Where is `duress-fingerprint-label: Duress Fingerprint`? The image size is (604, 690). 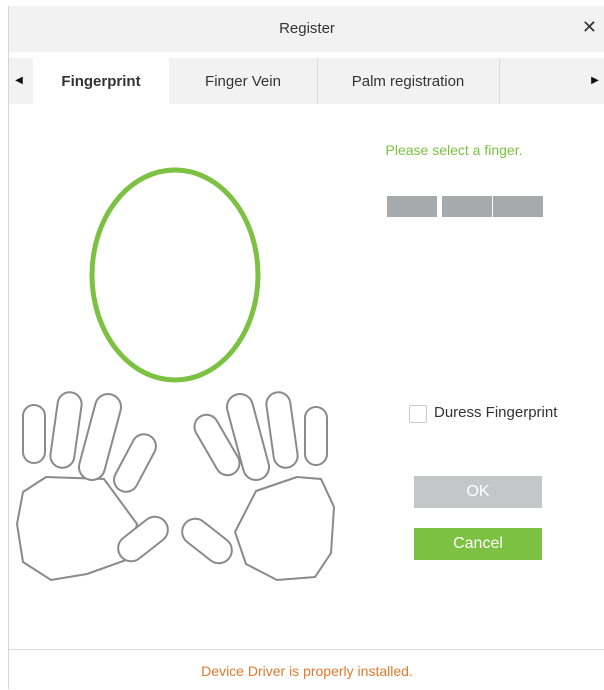 duress-fingerprint-label: Duress Fingerprint is located at coordinates (496, 412).